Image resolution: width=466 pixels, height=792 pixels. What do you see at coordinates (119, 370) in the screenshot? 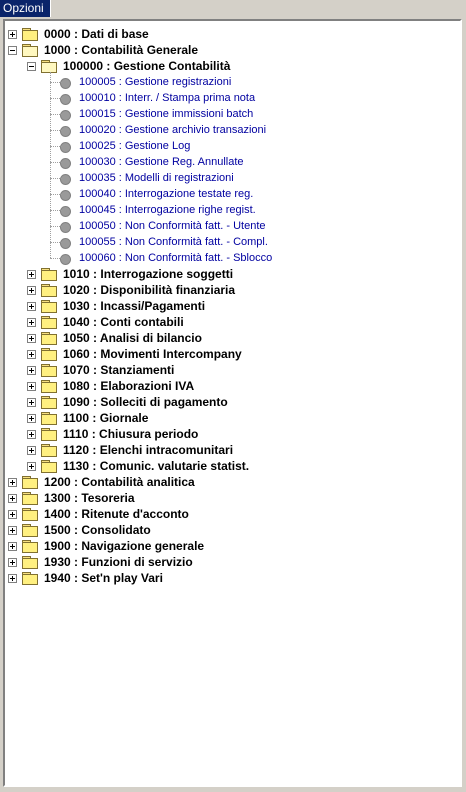
I see `tree-node-label: 1070 : Stanziamenti` at bounding box center [119, 370].